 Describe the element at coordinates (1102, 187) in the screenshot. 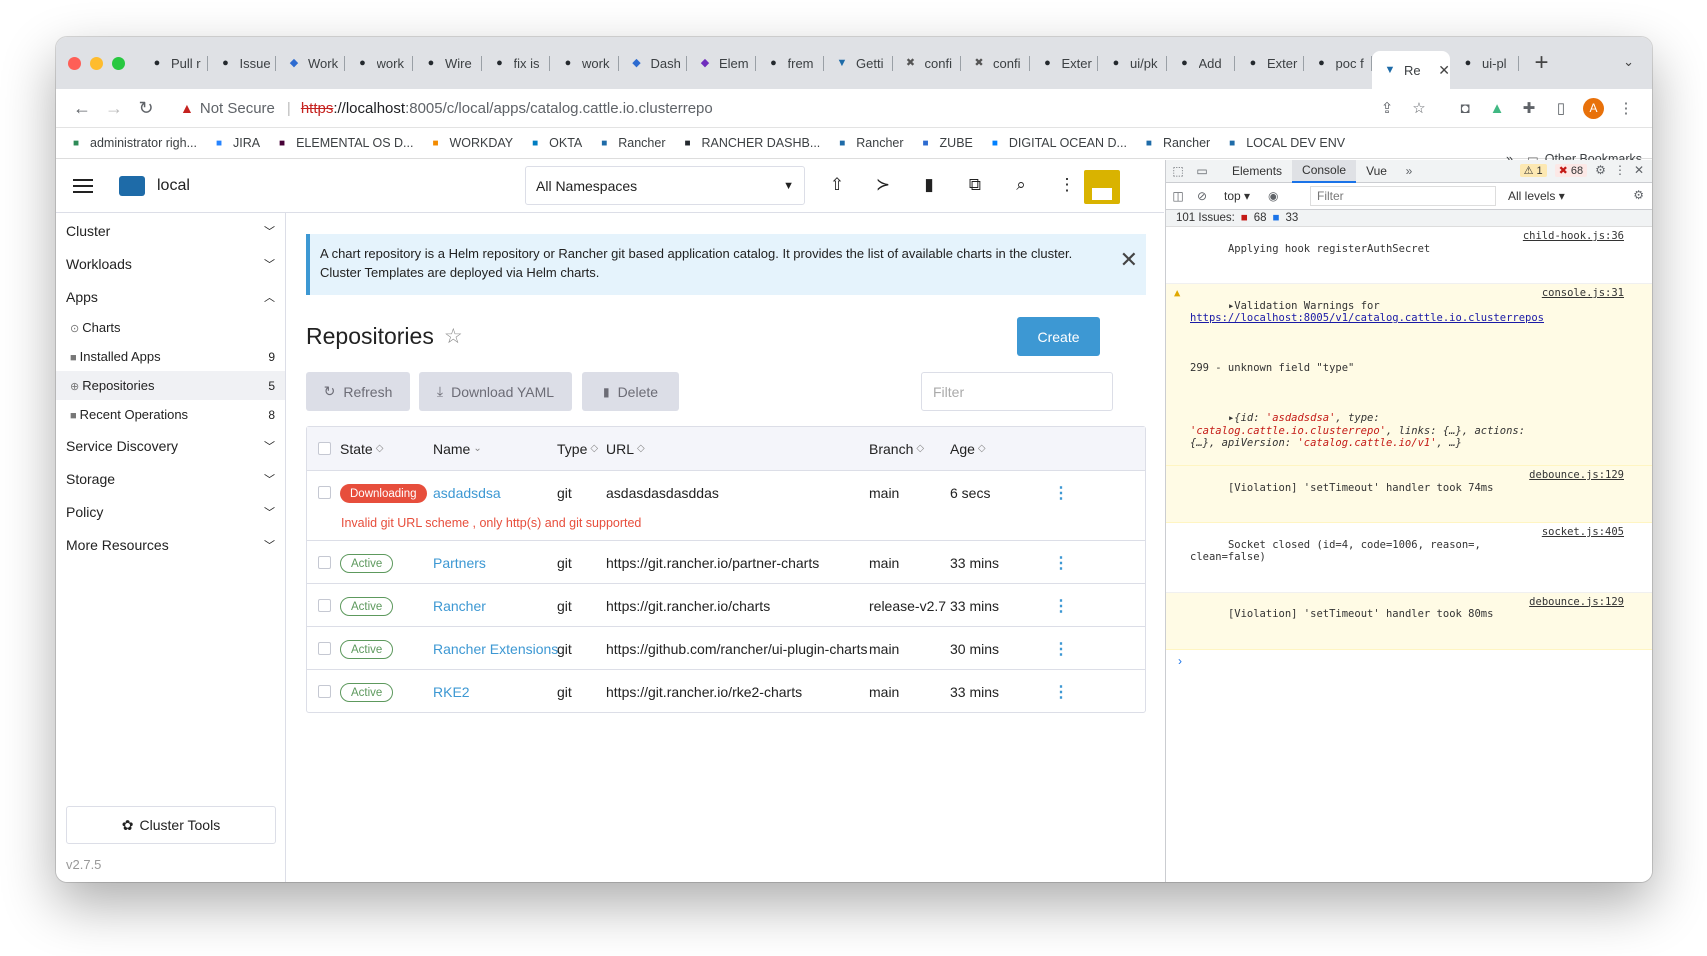

I see `user-avatar` at that location.